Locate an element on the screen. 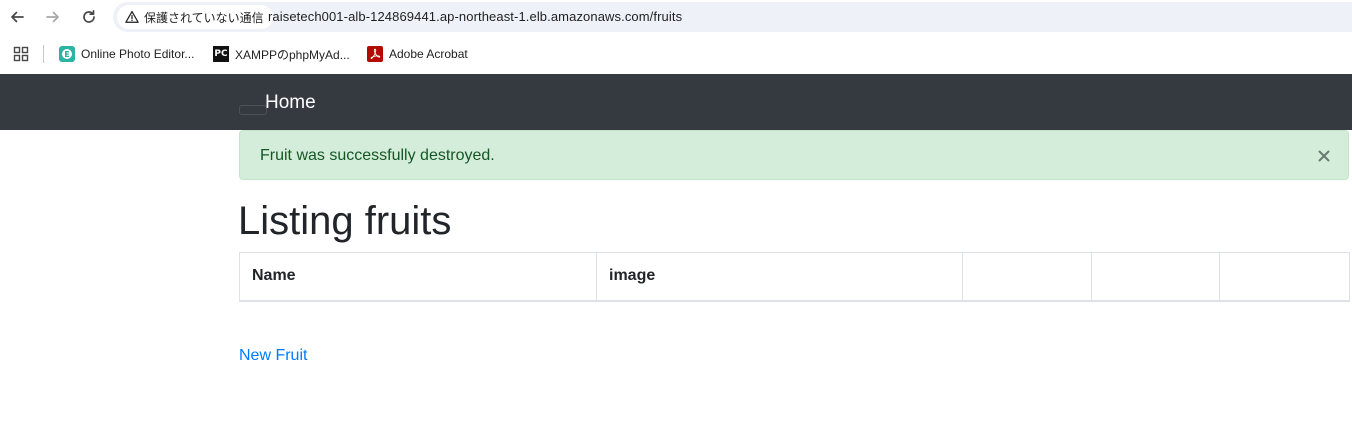  navbar-toggler is located at coordinates (253, 110).